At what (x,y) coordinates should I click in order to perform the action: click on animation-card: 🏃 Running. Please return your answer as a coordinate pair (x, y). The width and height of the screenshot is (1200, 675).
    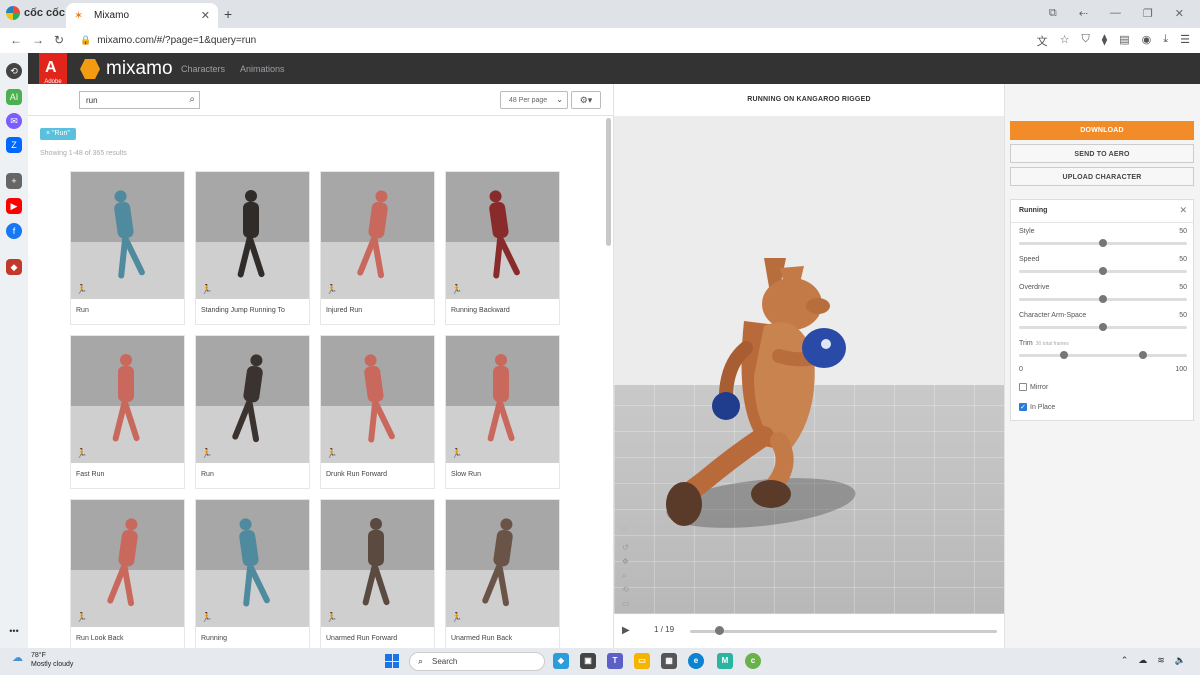
    Looking at the image, I should click on (252, 576).